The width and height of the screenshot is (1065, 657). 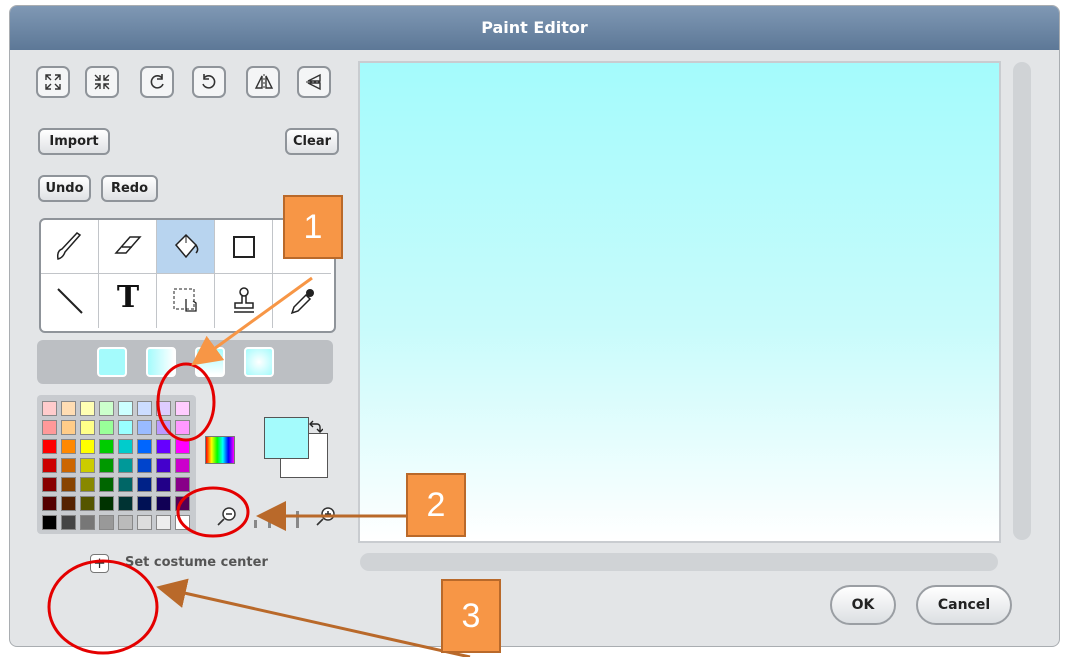 What do you see at coordinates (436, 505) in the screenshot?
I see `callout-box-2: 2` at bounding box center [436, 505].